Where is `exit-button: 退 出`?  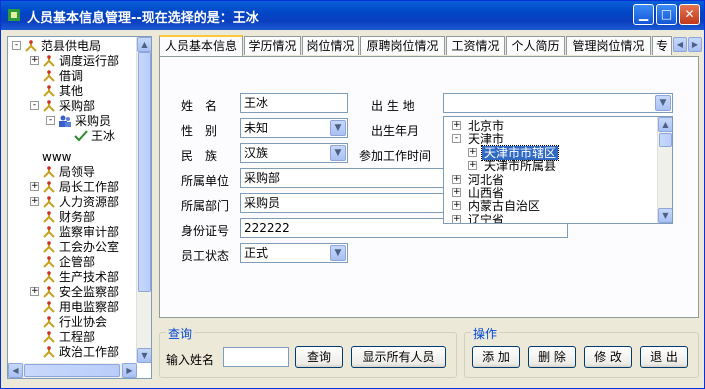
exit-button: 退 出 is located at coordinates (664, 357).